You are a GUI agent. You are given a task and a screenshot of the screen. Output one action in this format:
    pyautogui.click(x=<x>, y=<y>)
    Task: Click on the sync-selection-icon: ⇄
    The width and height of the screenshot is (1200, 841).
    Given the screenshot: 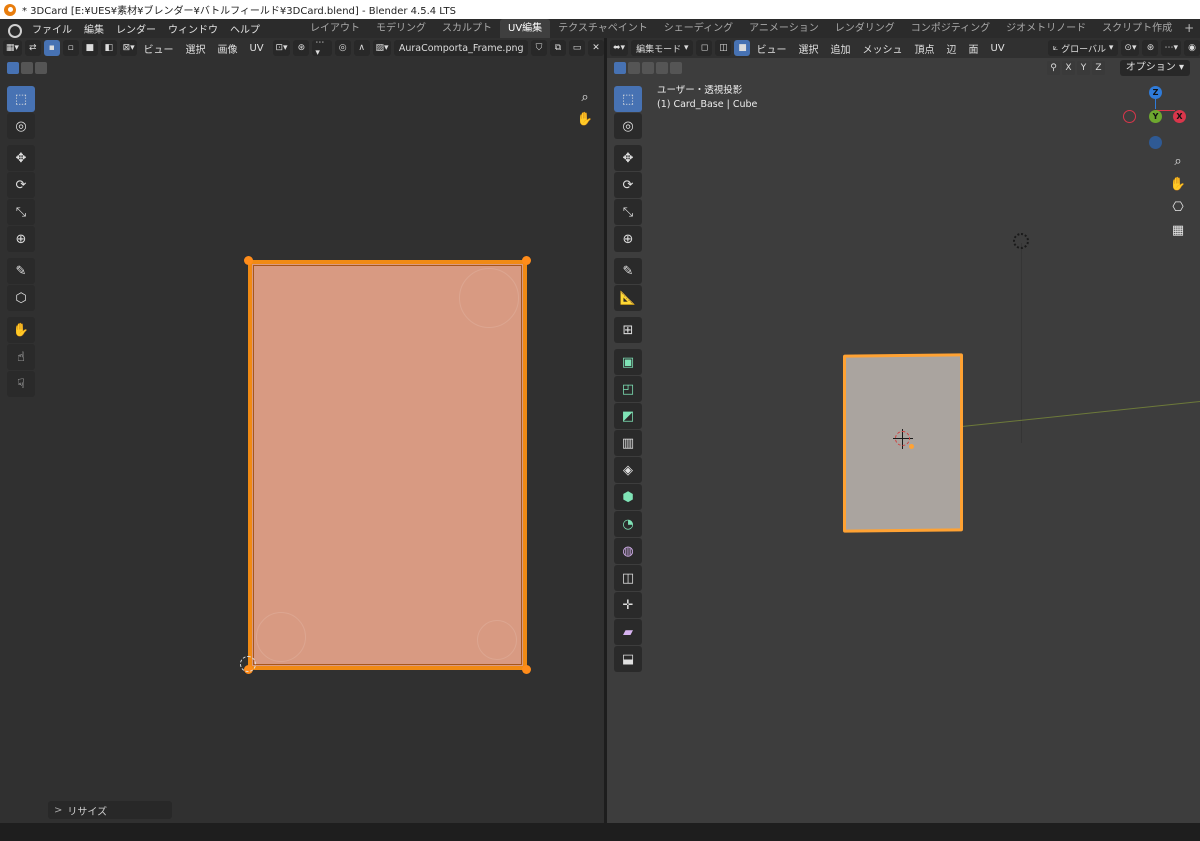 What is the action you would take?
    pyautogui.click(x=32, y=48)
    